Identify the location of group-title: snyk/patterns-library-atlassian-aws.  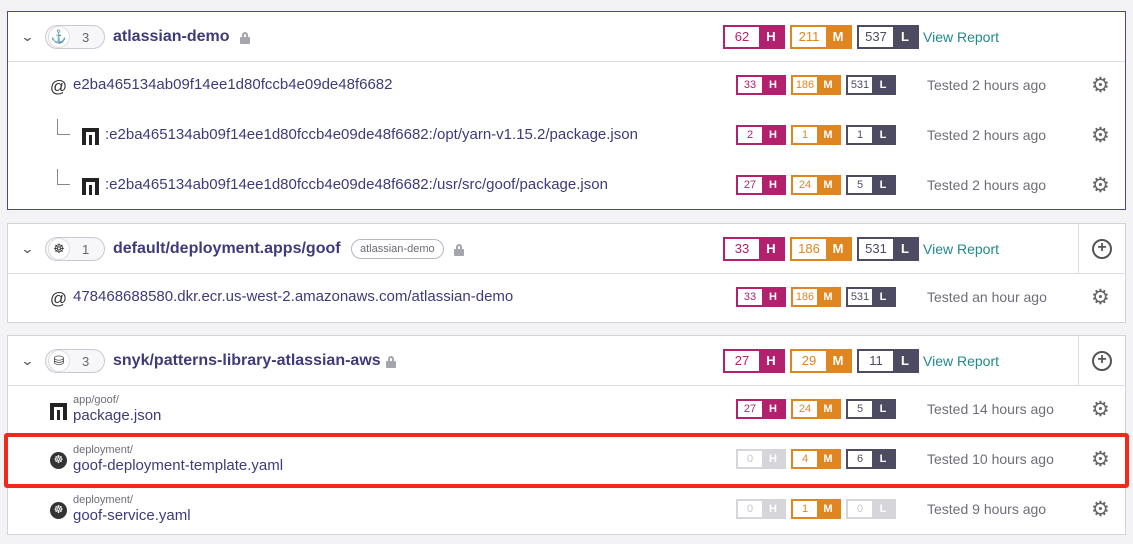
(247, 361).